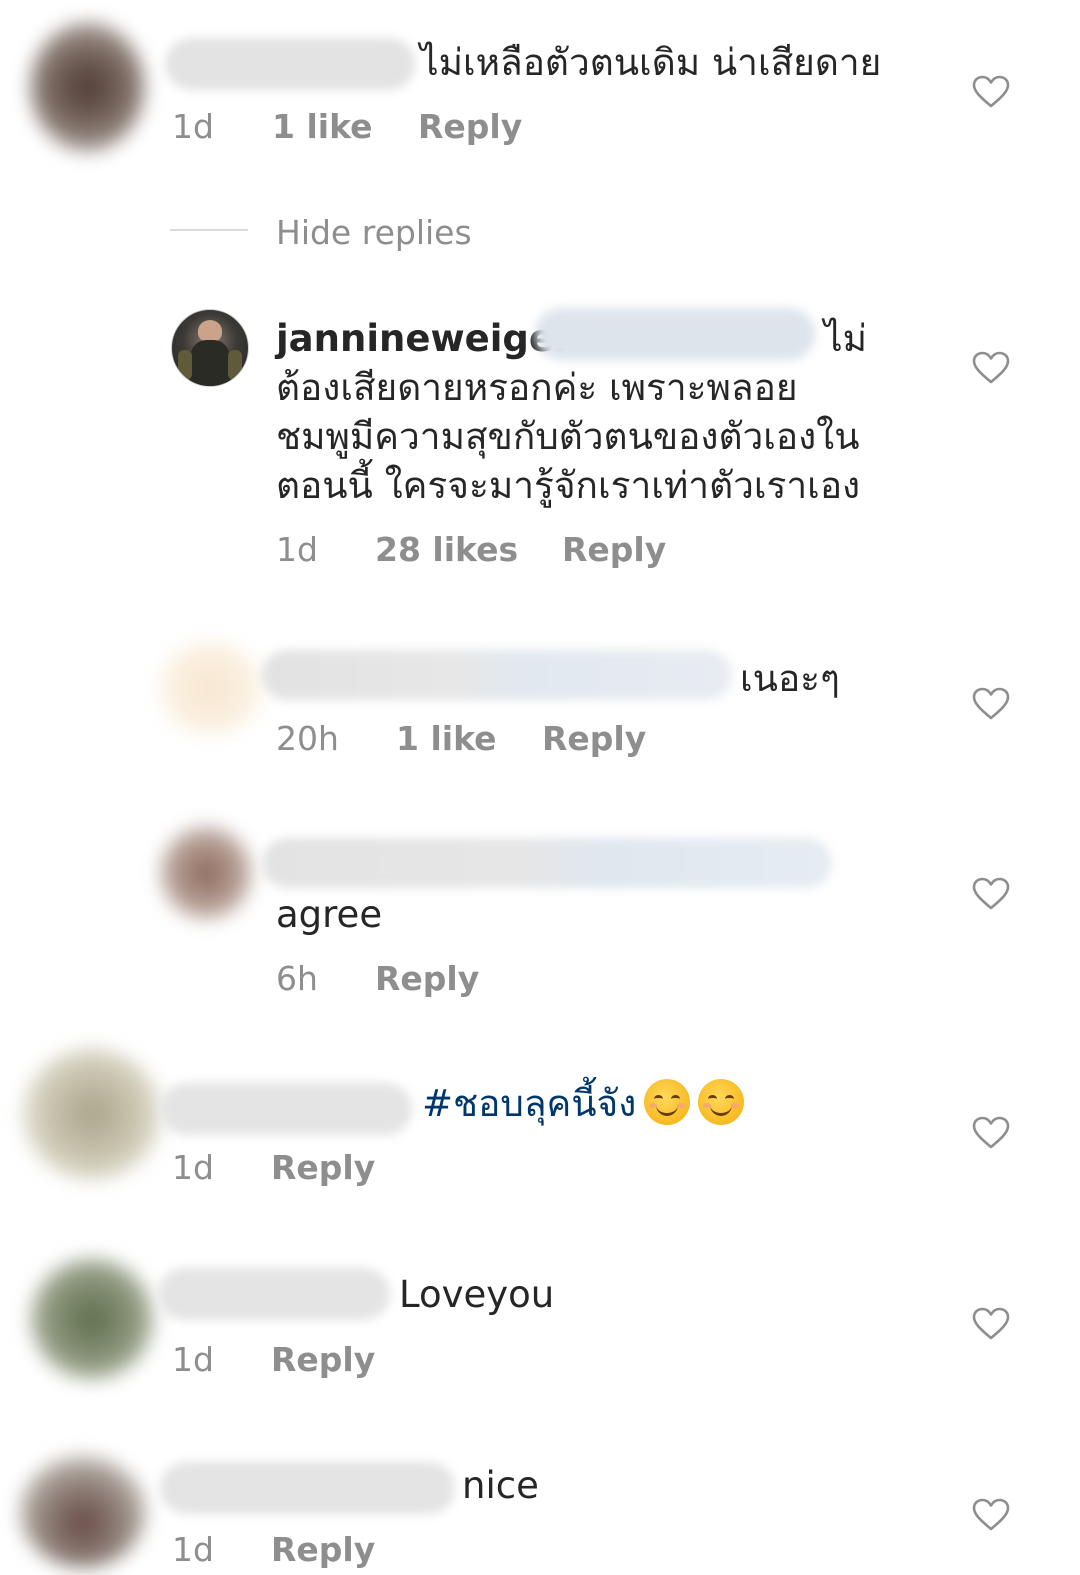 This screenshot has width=1080, height=1575. What do you see at coordinates (790, 678) in the screenshot?
I see `comment-text: เนอะๆ` at bounding box center [790, 678].